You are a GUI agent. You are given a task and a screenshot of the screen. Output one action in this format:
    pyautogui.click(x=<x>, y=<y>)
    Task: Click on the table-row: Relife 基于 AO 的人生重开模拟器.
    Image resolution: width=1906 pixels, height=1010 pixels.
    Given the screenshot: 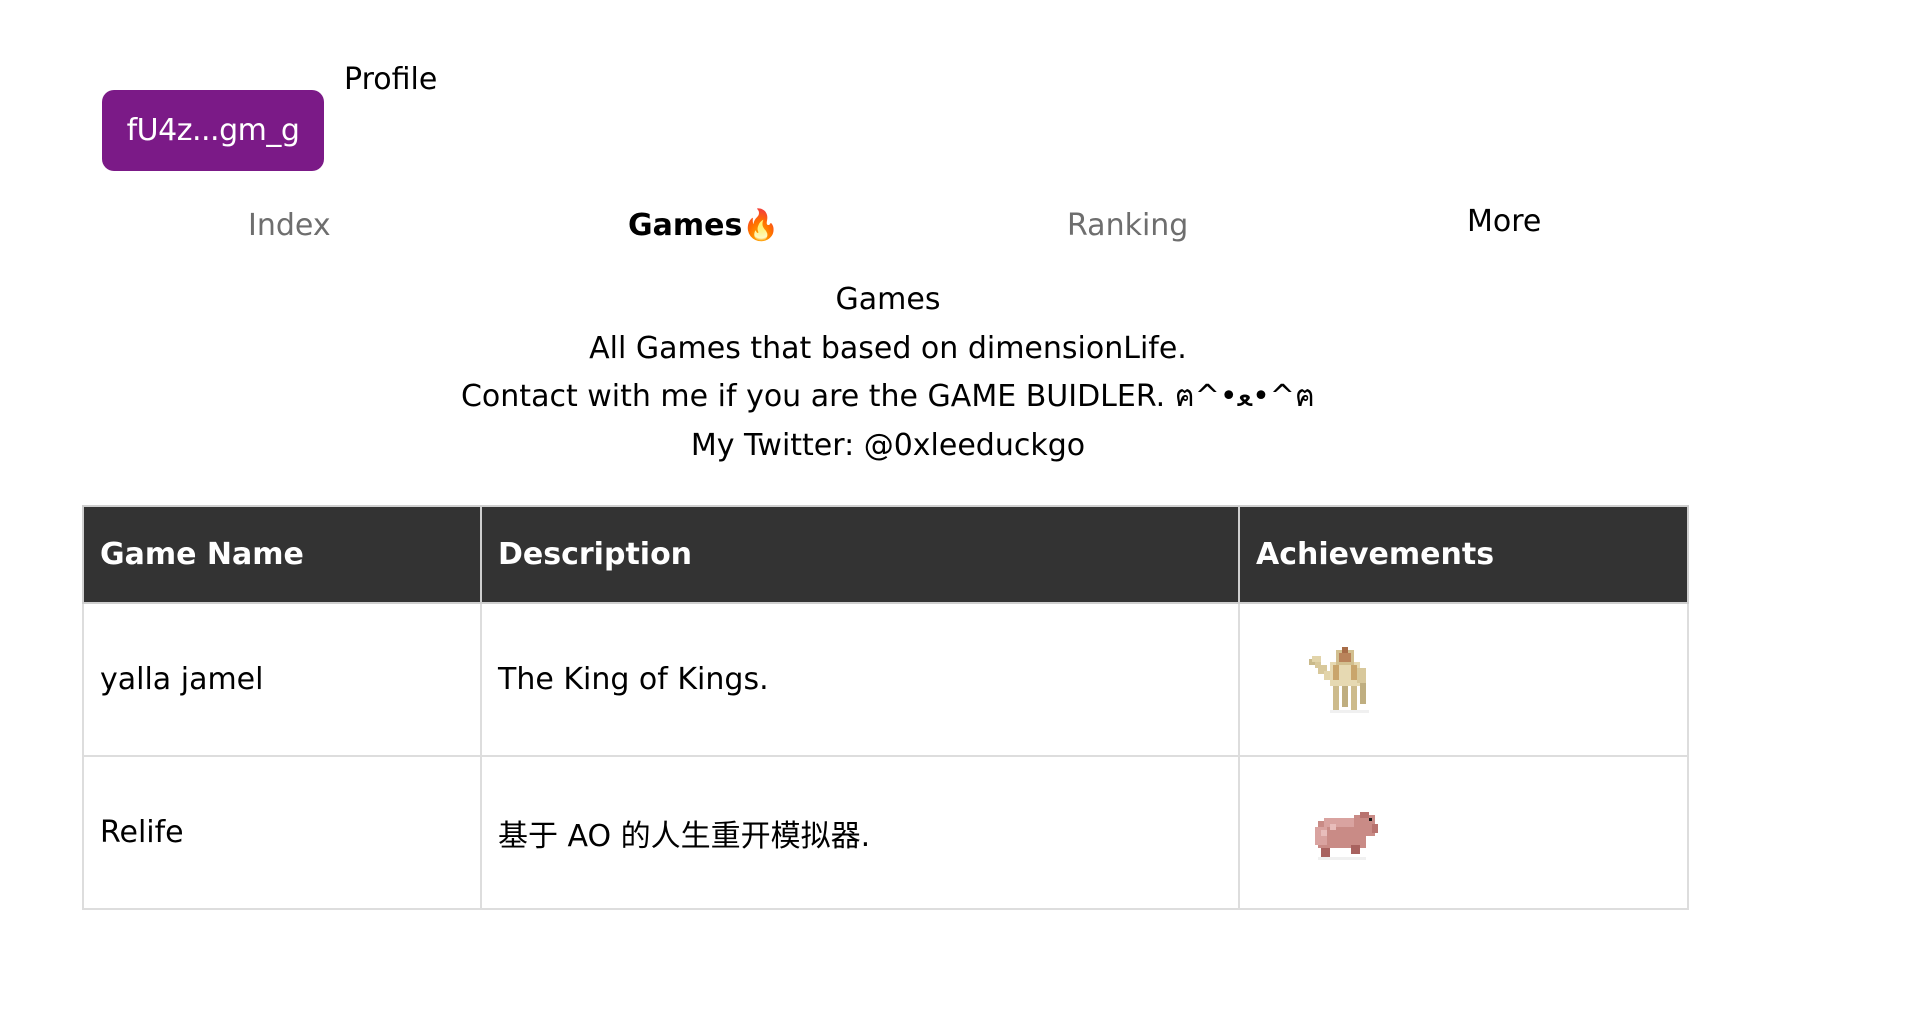 What is the action you would take?
    pyautogui.click(x=885, y=832)
    